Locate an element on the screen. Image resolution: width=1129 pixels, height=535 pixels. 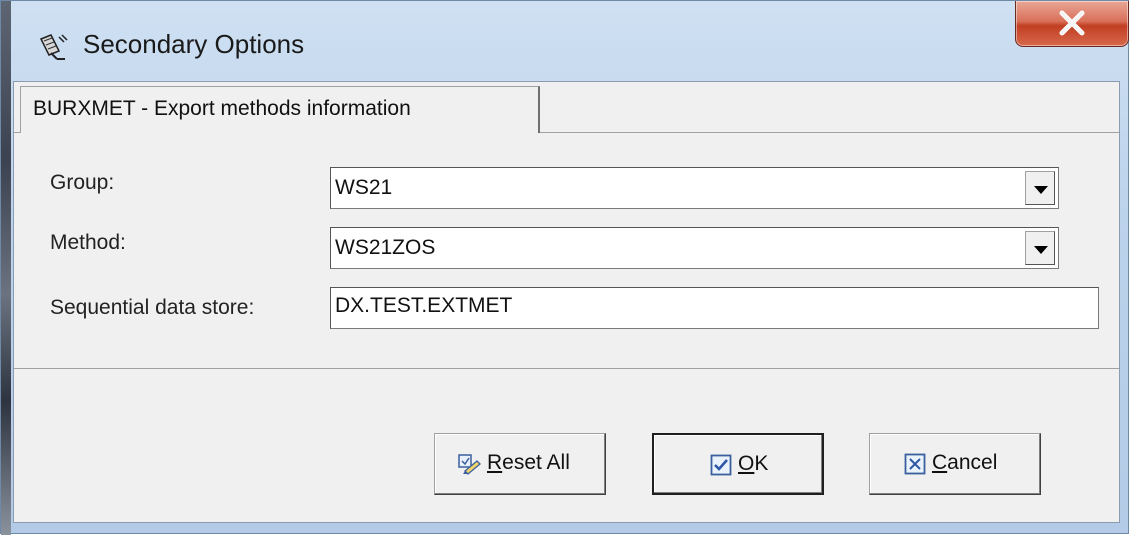
tab-burxmet-export-methods: BURXMET - Export methods information is located at coordinates (280, 109).